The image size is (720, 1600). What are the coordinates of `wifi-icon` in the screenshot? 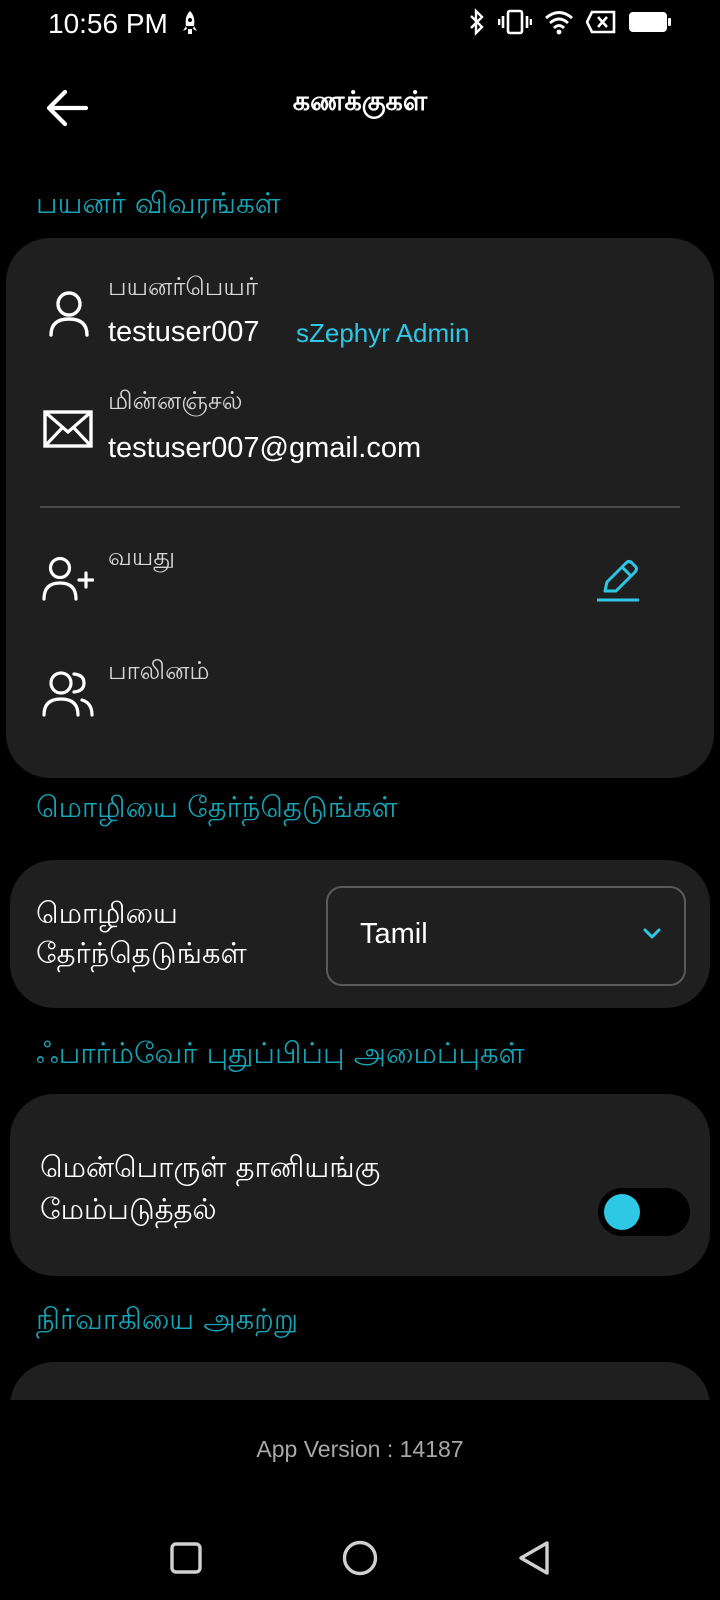 It's located at (559, 22).